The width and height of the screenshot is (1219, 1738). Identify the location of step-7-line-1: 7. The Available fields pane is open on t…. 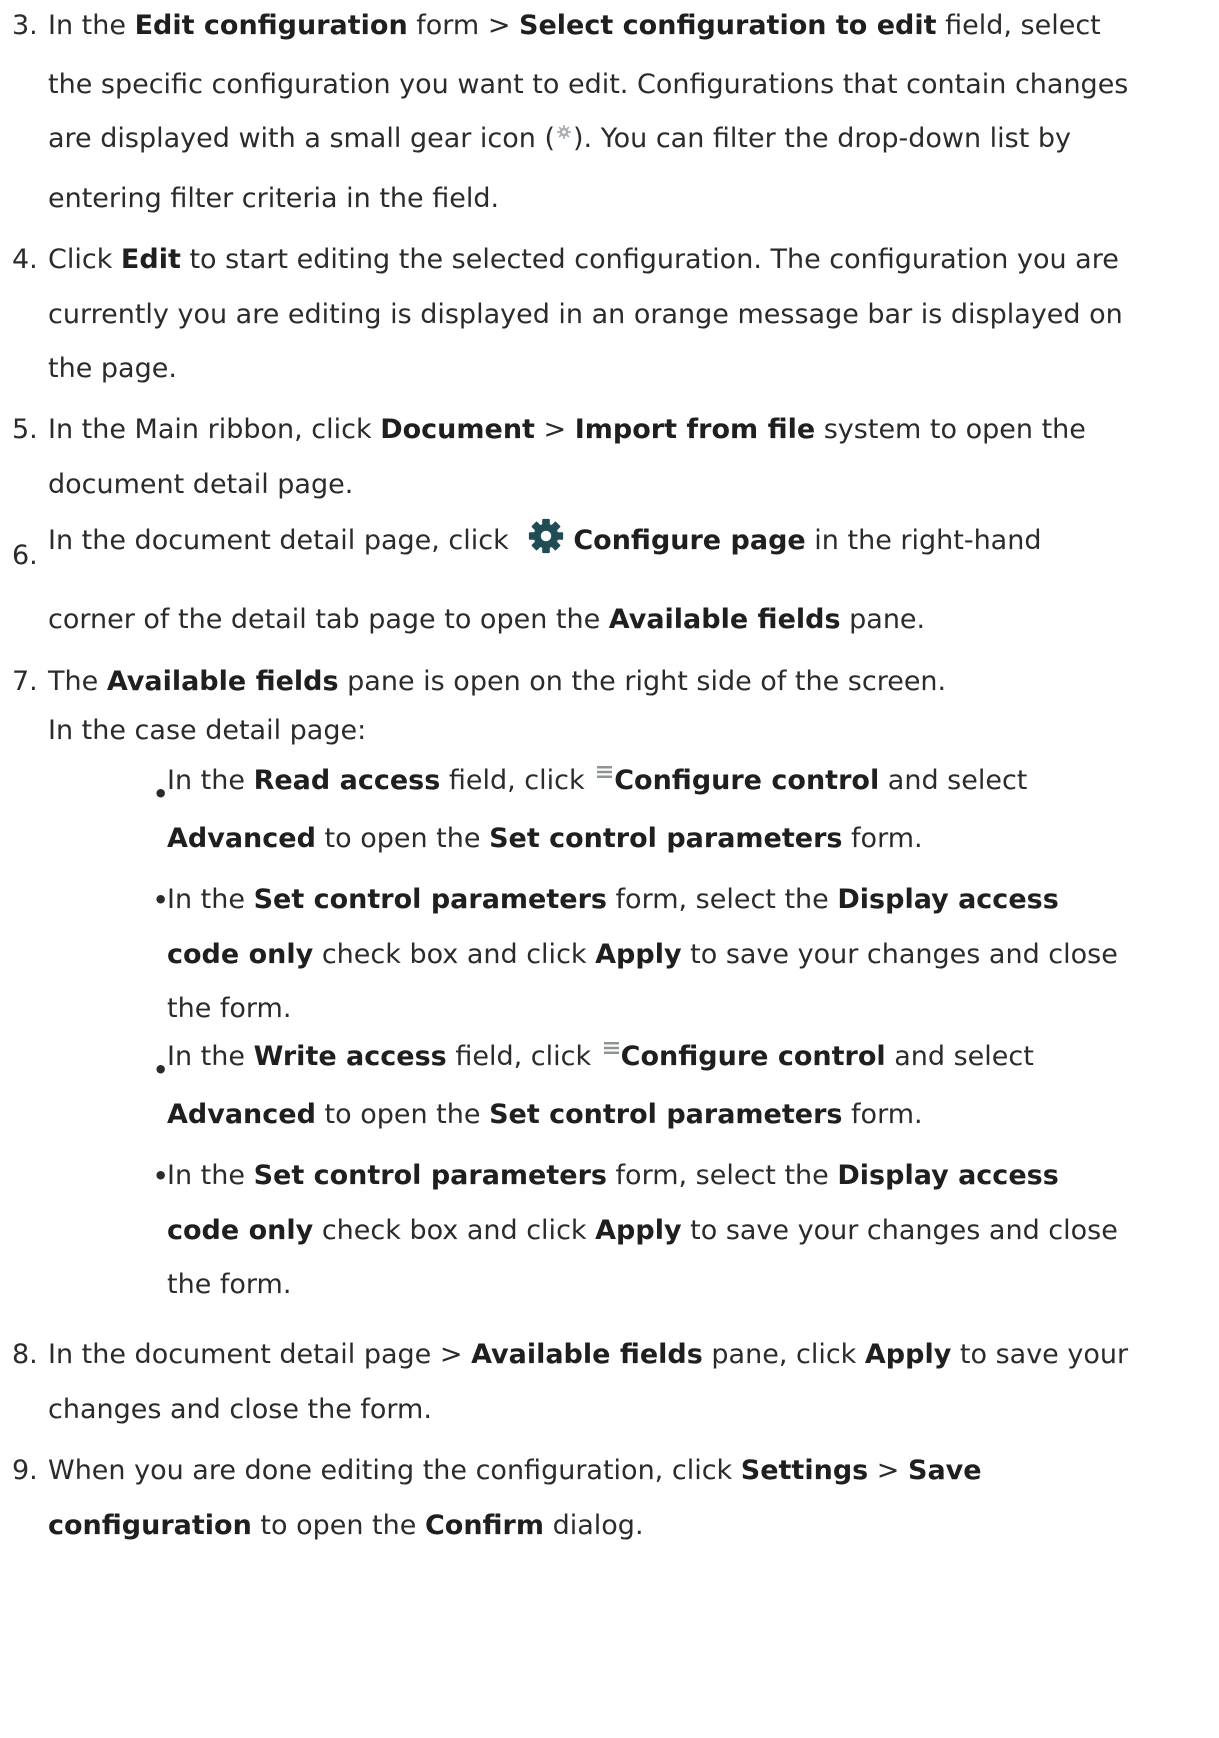
(479, 681).